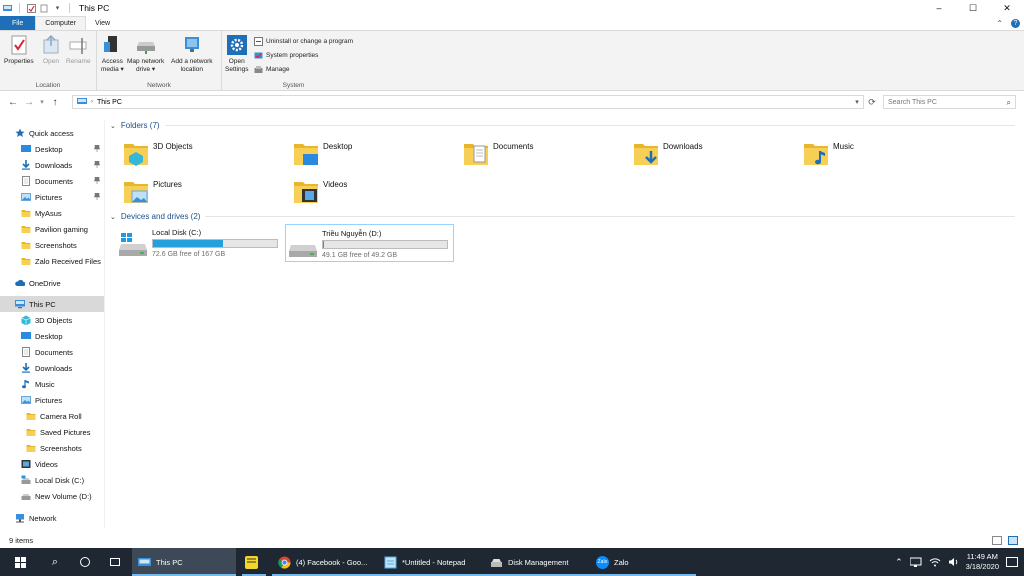  What do you see at coordinates (52, 261) in the screenshot?
I see `nav-item-zalo-received-files: Zalo Received Files` at bounding box center [52, 261].